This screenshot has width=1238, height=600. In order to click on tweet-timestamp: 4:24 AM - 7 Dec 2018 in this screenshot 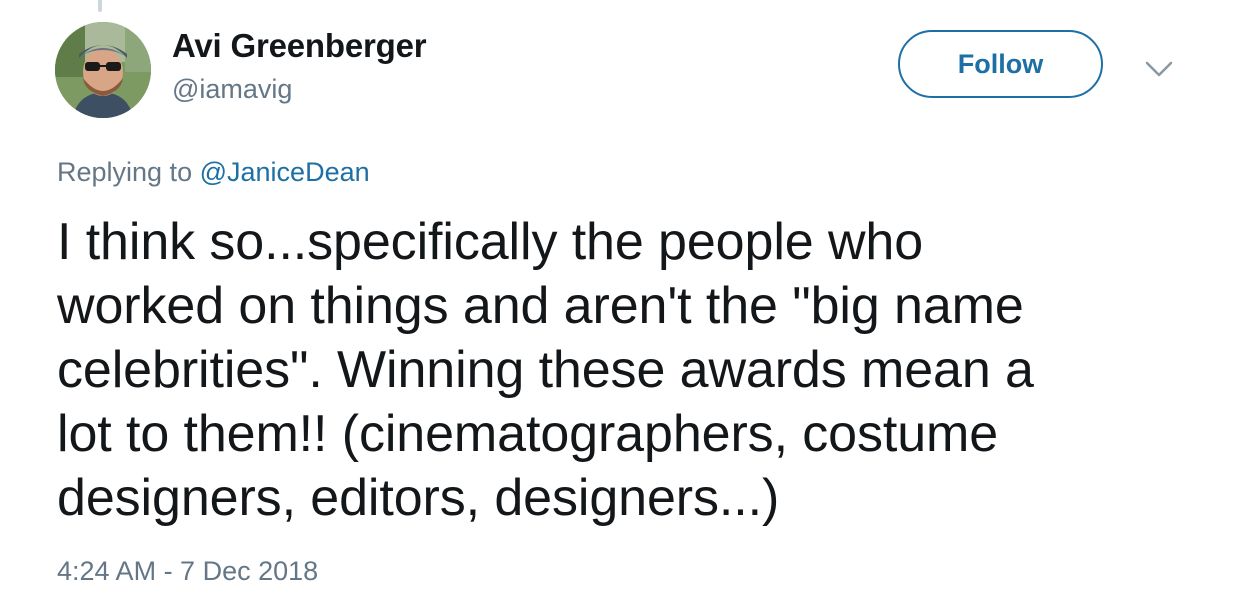, I will do `click(187, 571)`.